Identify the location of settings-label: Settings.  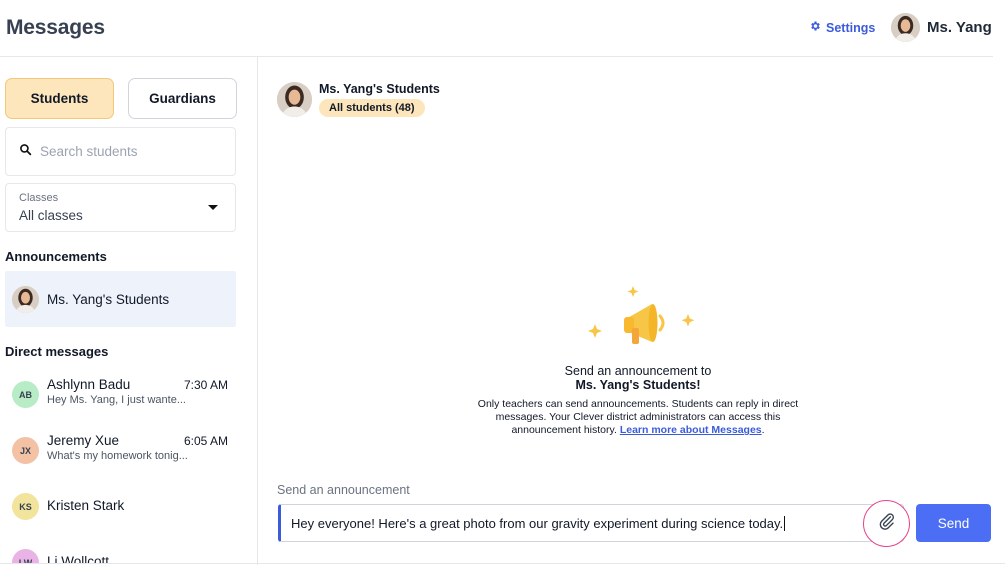
(851, 27).